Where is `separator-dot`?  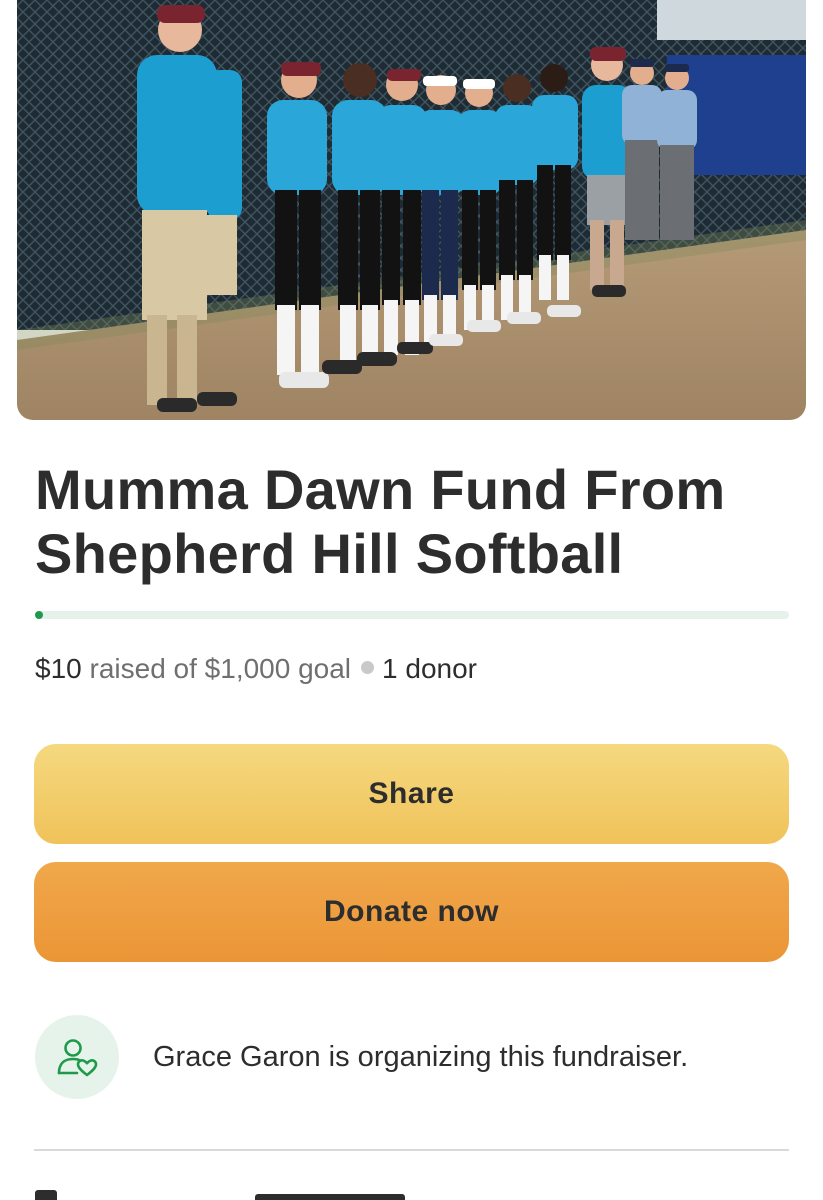 separator-dot is located at coordinates (368, 668).